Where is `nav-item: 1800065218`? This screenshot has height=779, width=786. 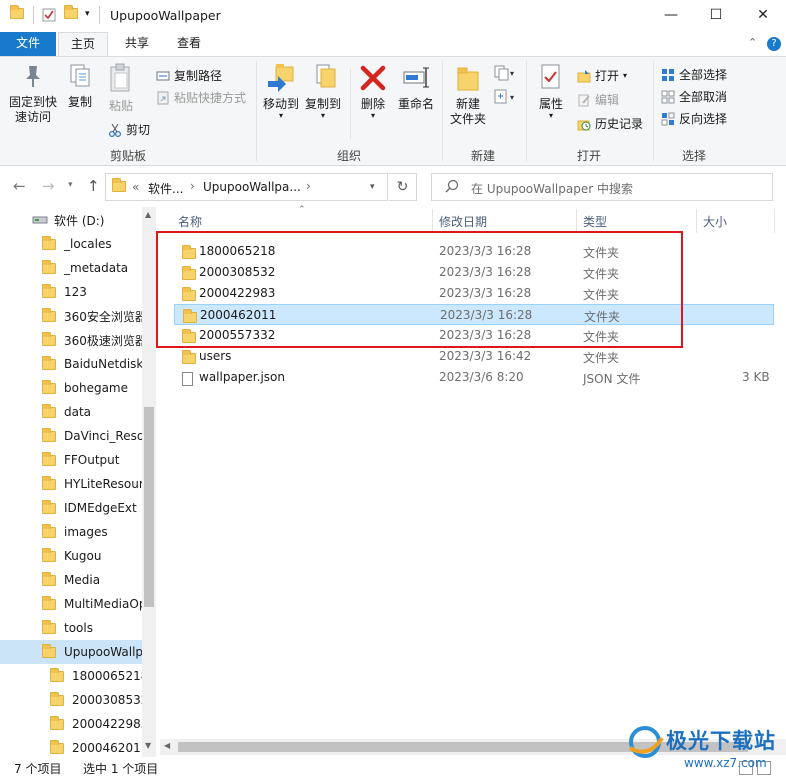
nav-item: 1800065218 is located at coordinates (71, 676).